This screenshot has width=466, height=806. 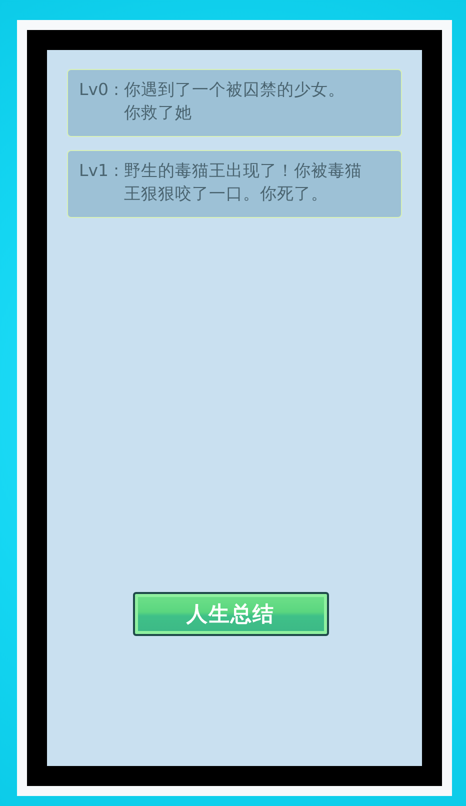 What do you see at coordinates (93, 90) in the screenshot?
I see `level-label: Lv0` at bounding box center [93, 90].